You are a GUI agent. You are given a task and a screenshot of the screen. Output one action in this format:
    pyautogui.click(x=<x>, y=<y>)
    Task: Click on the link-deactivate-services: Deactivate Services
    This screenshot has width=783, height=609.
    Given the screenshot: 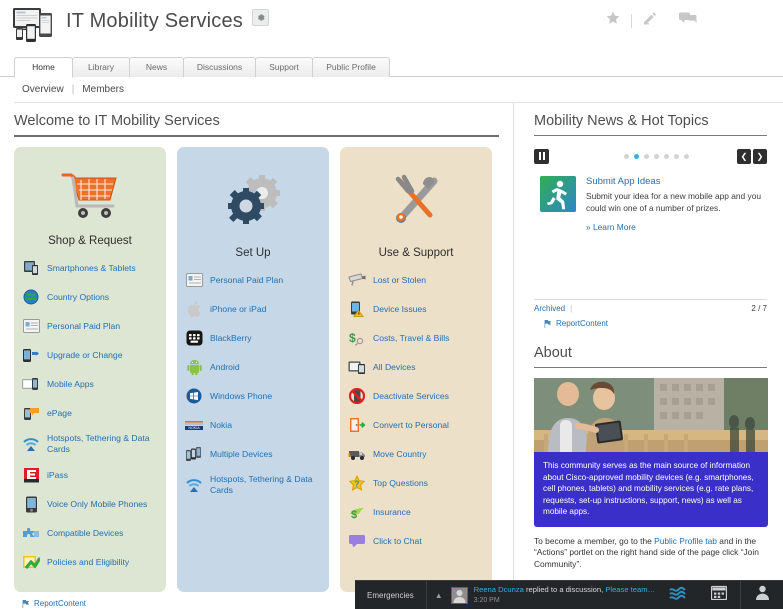 What is the action you would take?
    pyautogui.click(x=416, y=396)
    